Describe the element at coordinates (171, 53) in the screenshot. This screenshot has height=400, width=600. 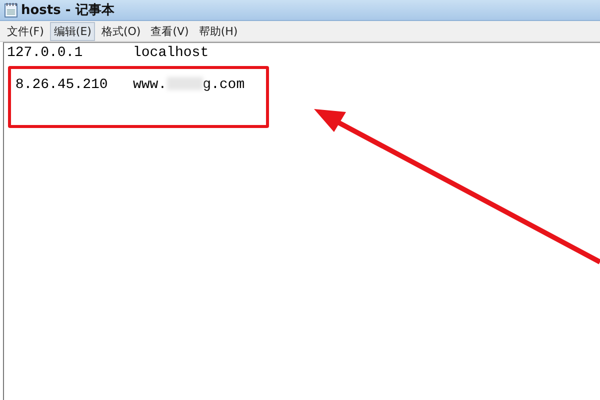
I see `host-name: localhost` at that location.